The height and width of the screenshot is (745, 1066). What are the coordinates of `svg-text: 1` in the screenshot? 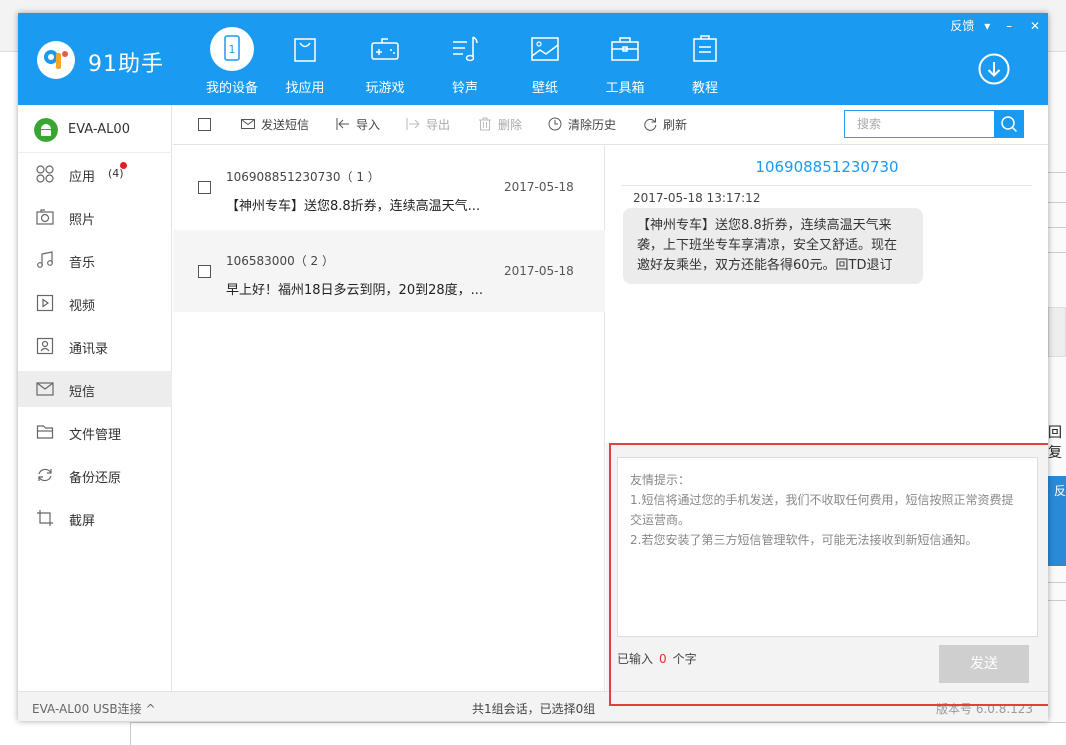 It's located at (232, 49).